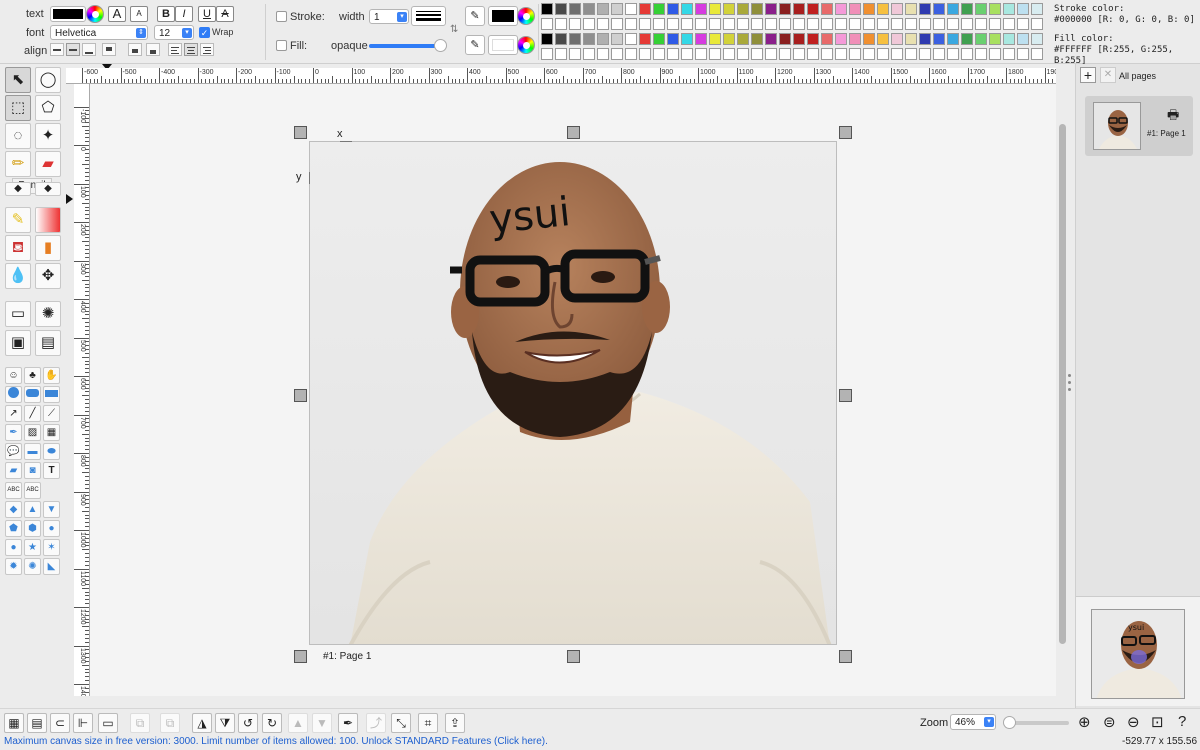 This screenshot has width=1200, height=750. I want to click on zoom-actual-icon: ⊡, so click(1157, 722).